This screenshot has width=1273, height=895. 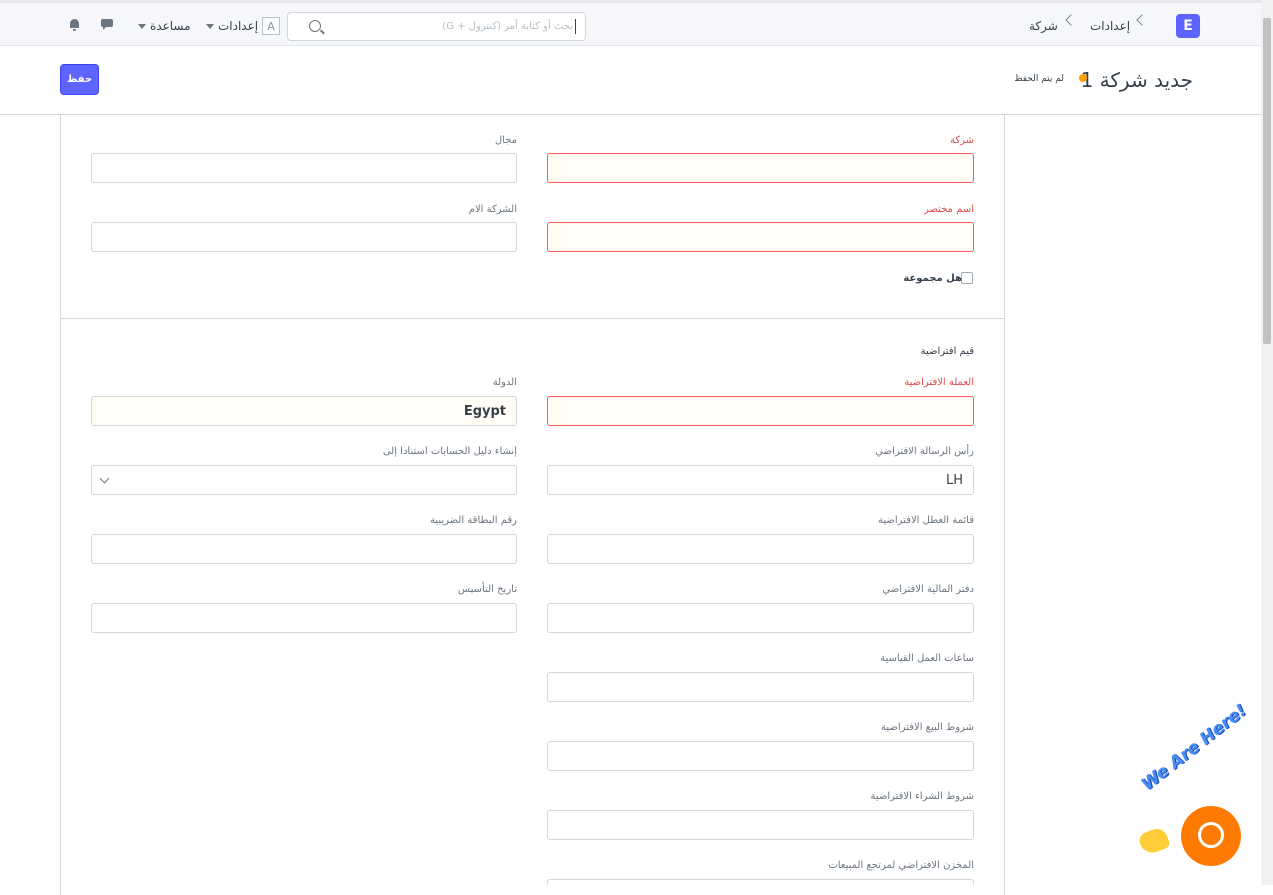 I want to click on parent-company-label: الشركة الام, so click(x=492, y=209).